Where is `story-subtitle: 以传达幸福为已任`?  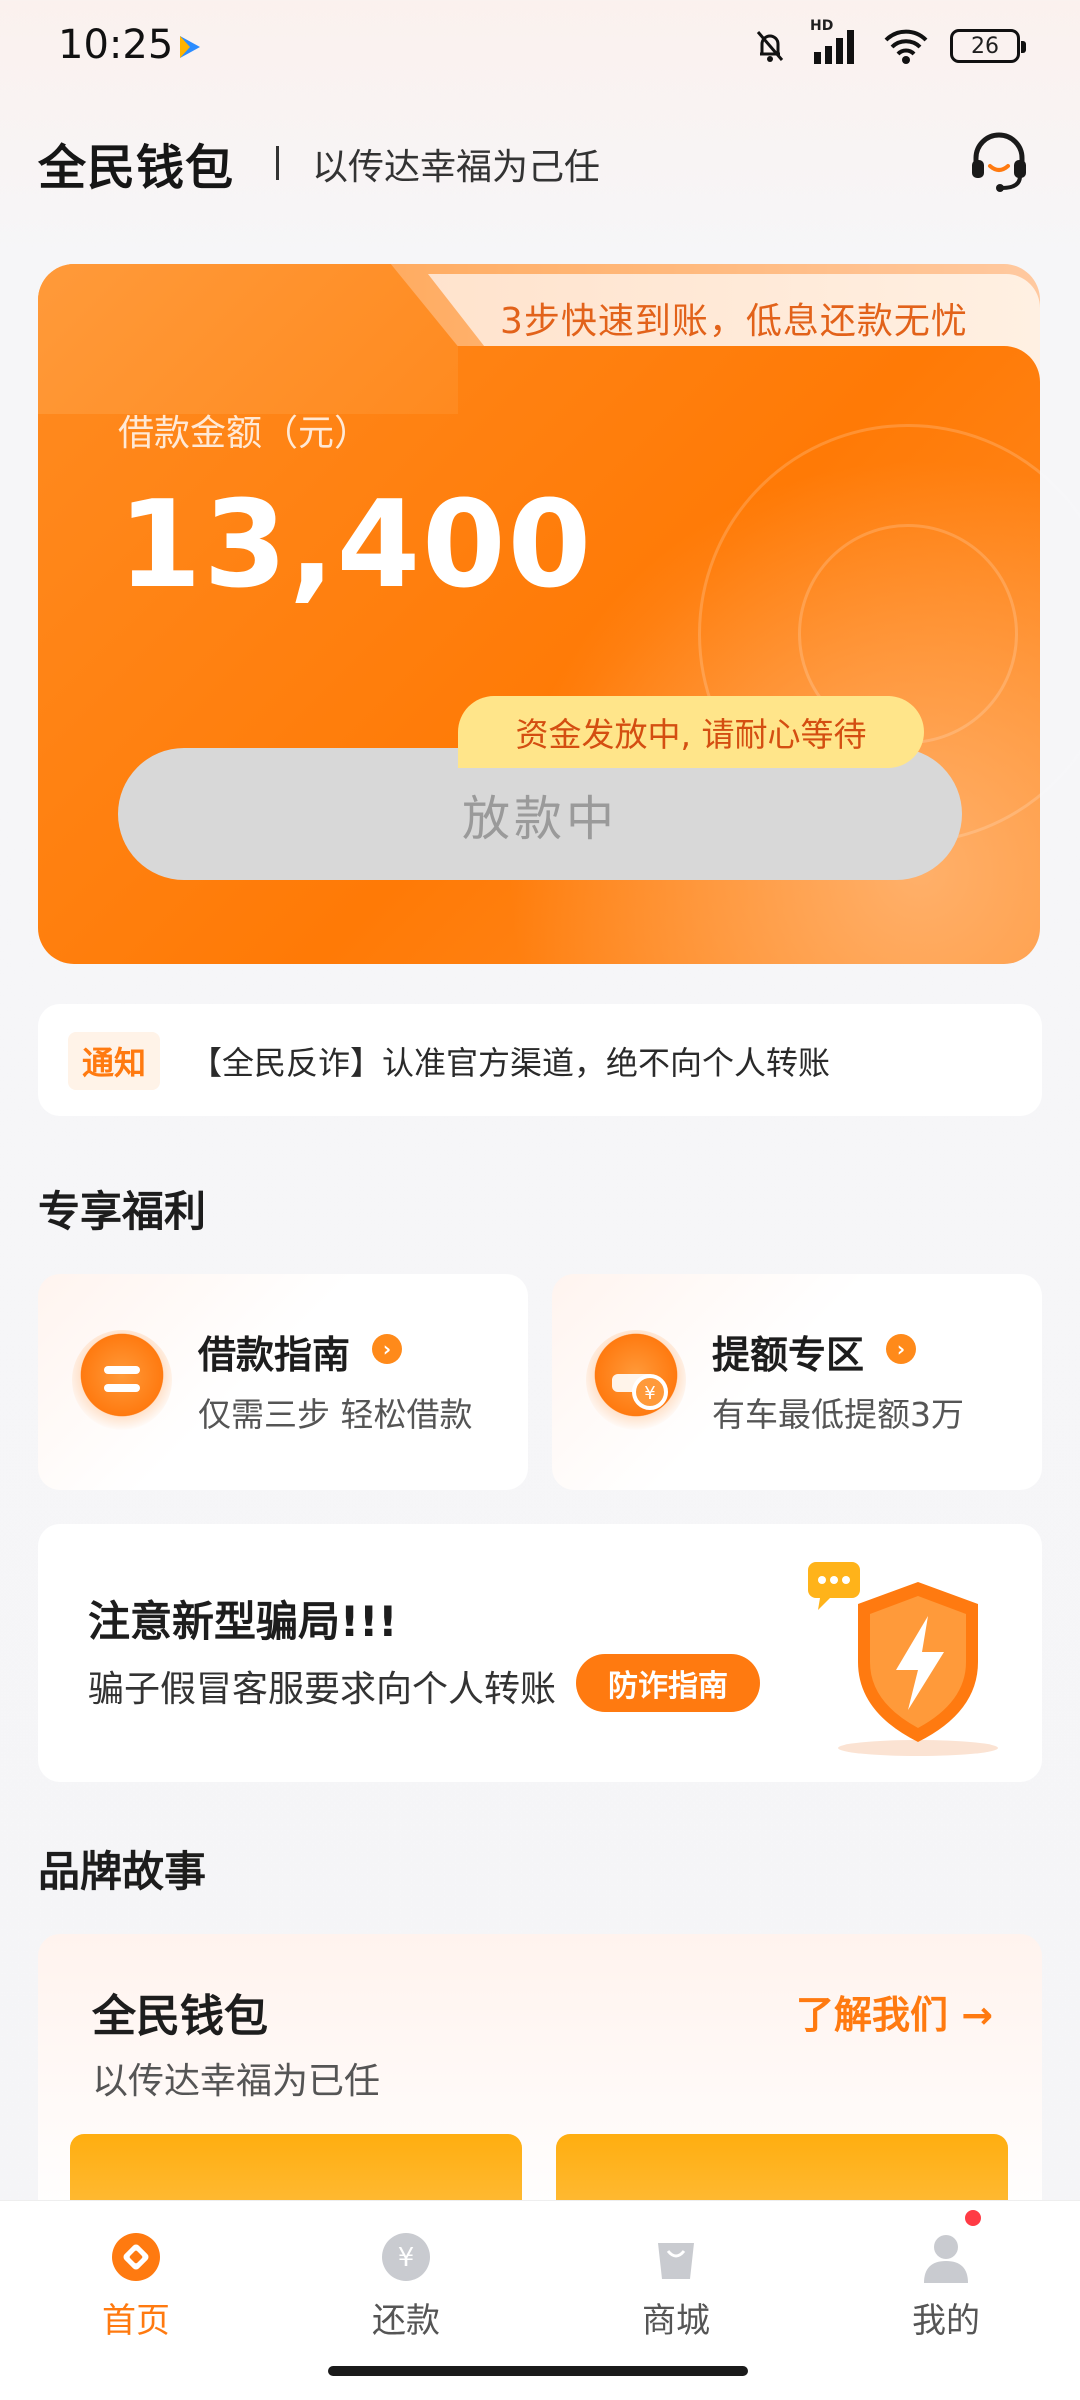
story-subtitle: 以传达幸福为已任 is located at coordinates (236, 2081).